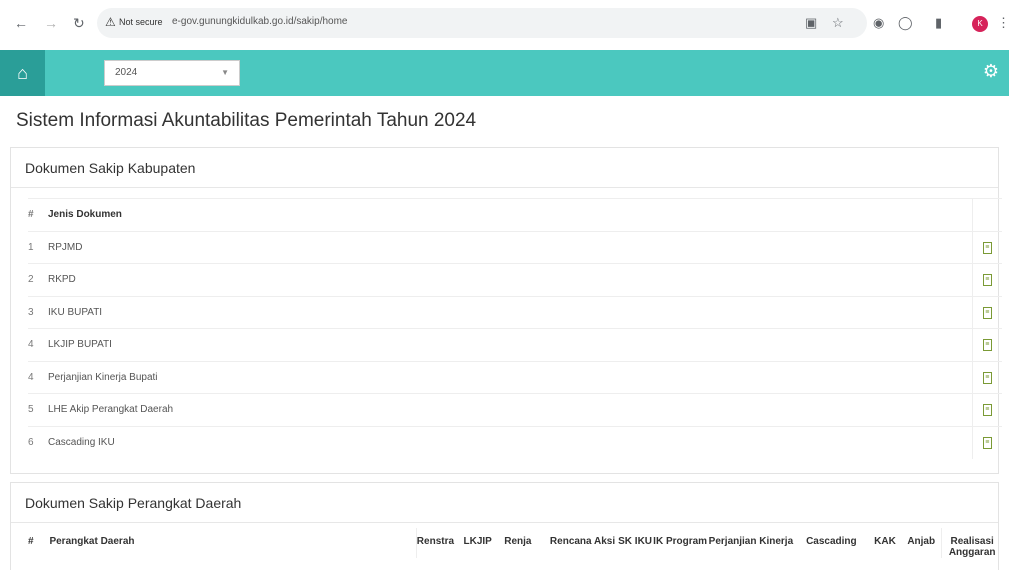  Describe the element at coordinates (751, 541) in the screenshot. I see `col-perjanjian-kinerja: Perjanjian Kinerja` at that location.